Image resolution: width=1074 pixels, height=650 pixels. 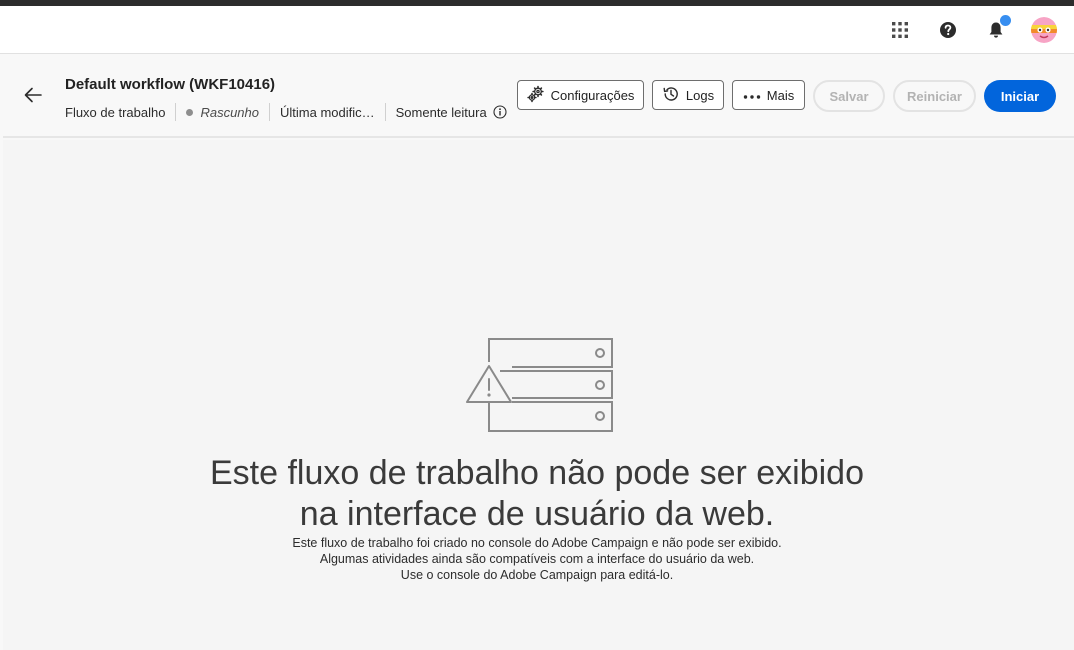 I want to click on more-button: Mais, so click(x=768, y=95).